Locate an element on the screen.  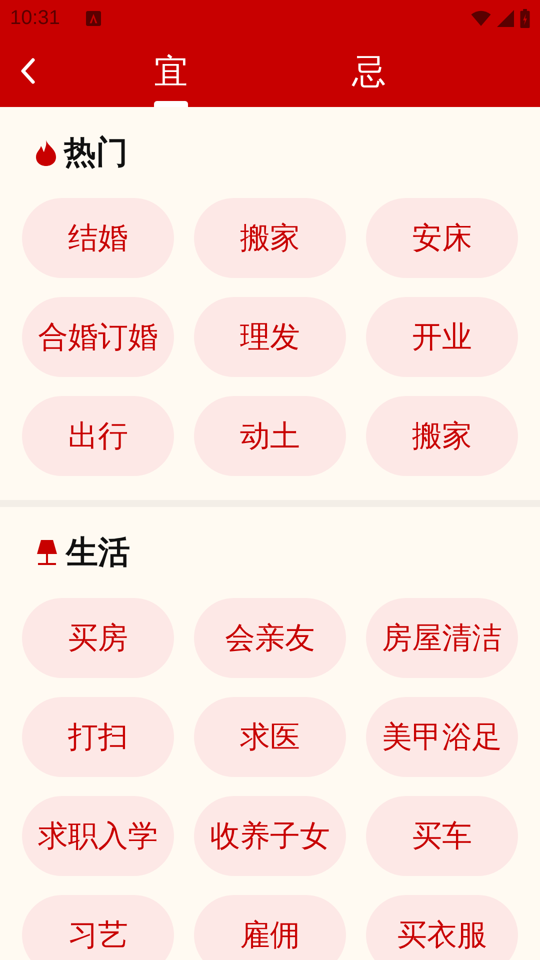
tab: 宜 is located at coordinates (171, 71).